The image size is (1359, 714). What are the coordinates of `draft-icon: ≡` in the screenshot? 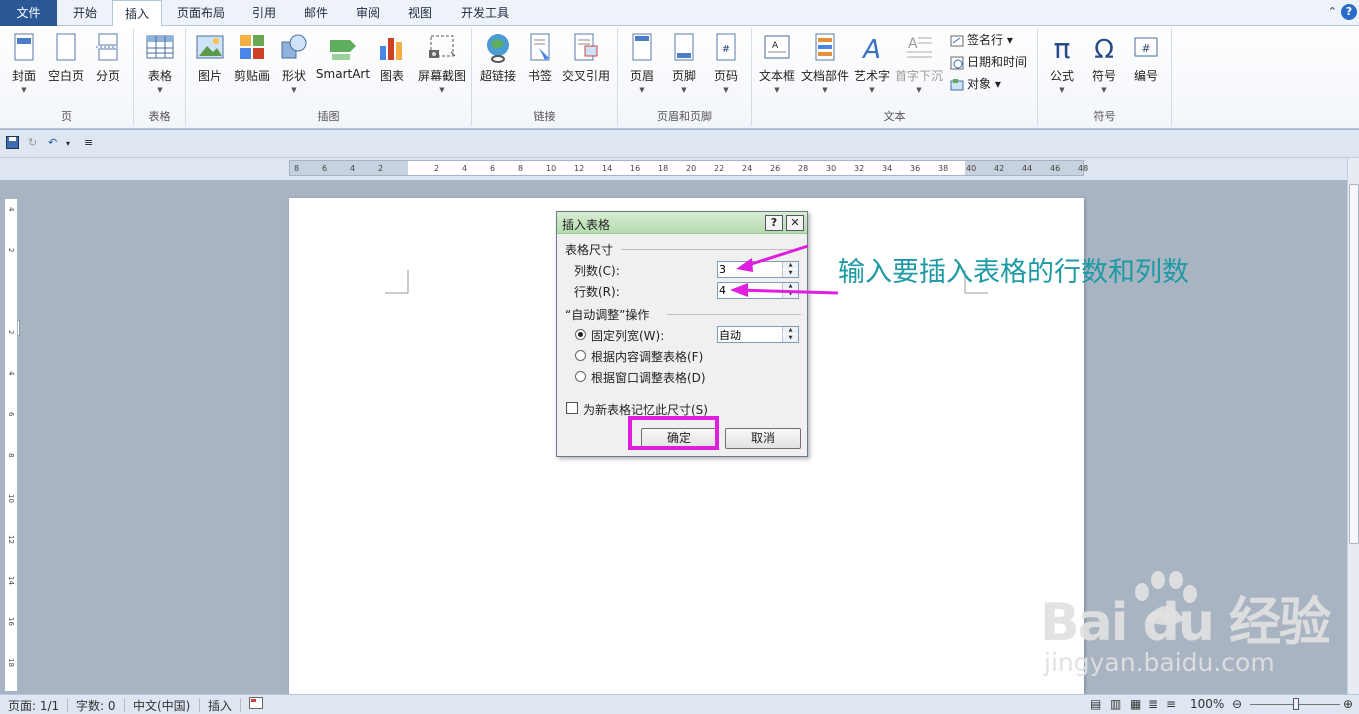 It's located at (1171, 704).